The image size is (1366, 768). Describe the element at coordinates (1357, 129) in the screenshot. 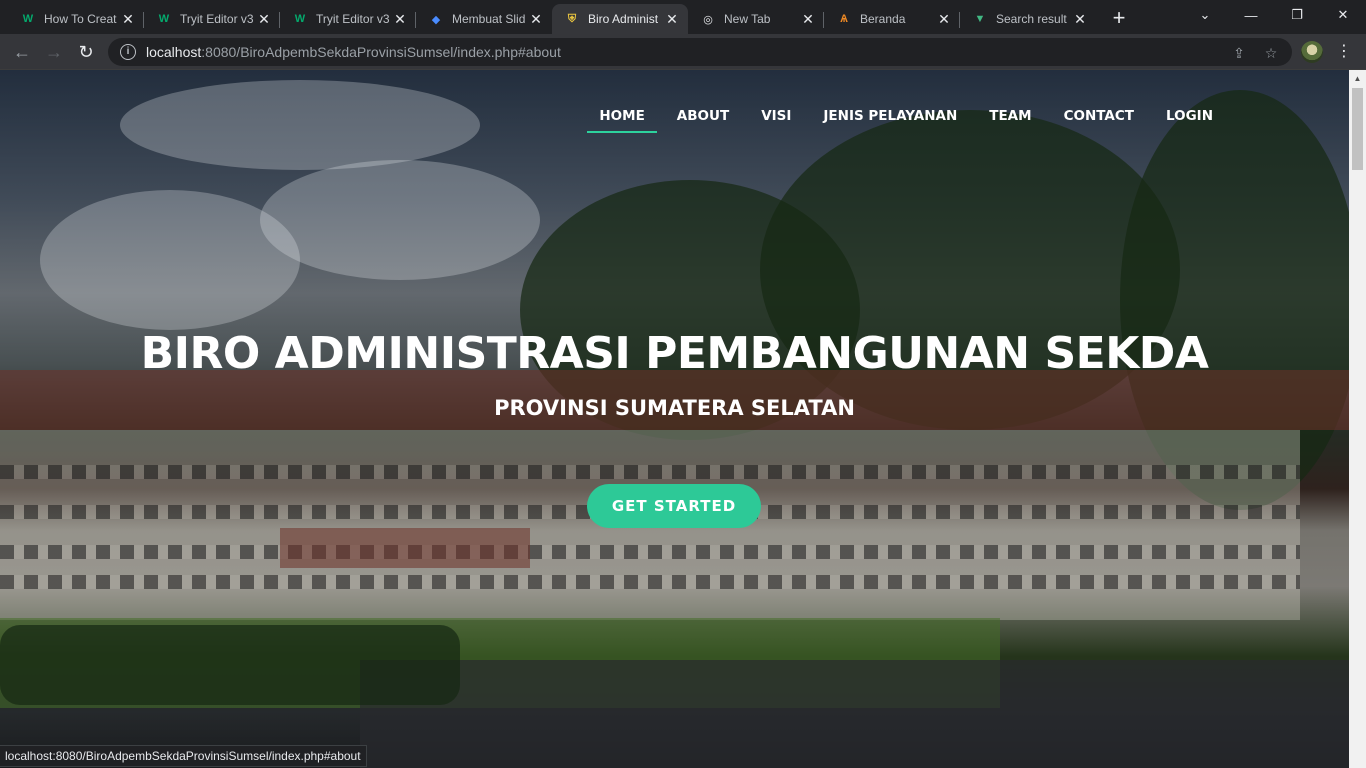

I see `scroll-thumb` at that location.